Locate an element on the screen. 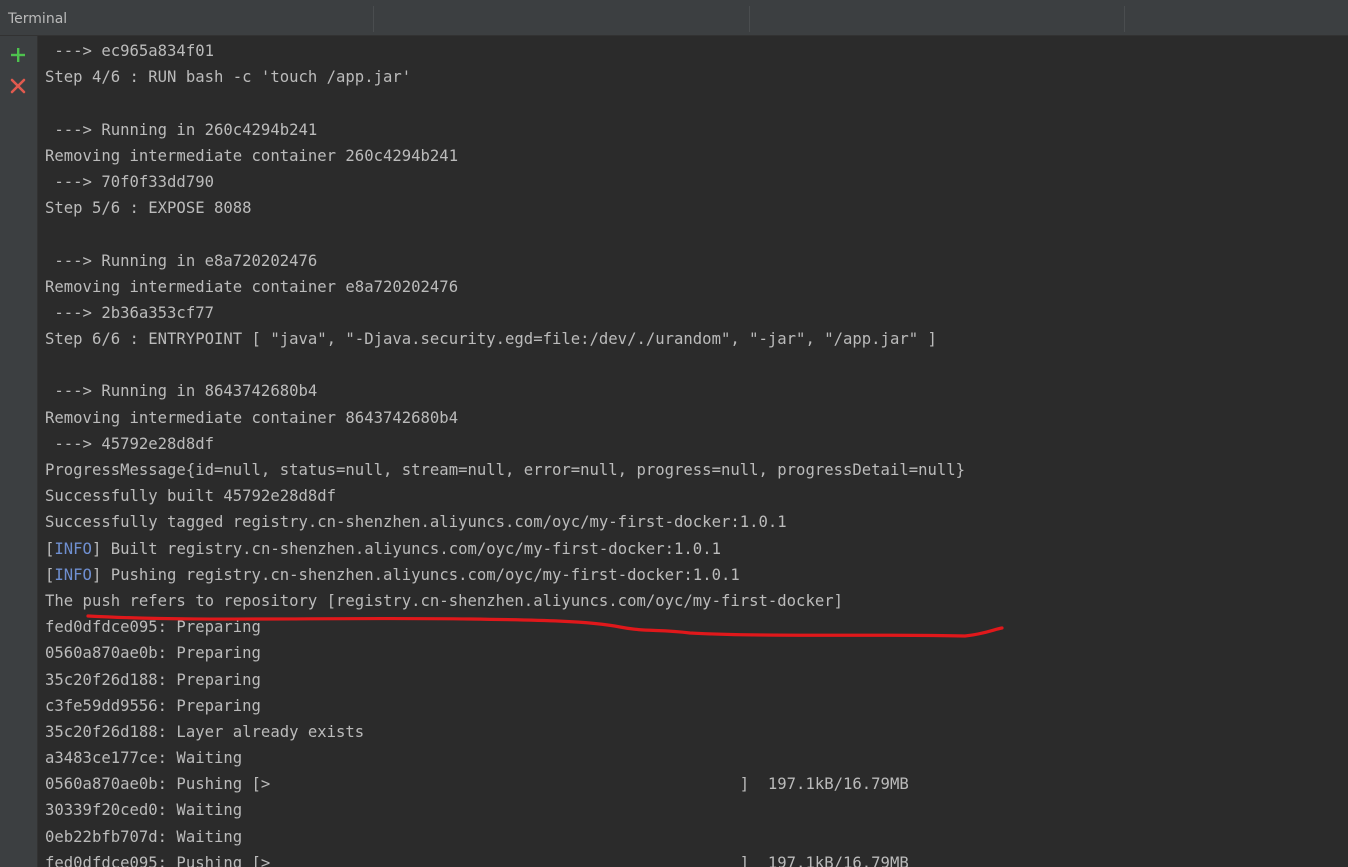  terminal-line: Successfully built 45792e28d8df is located at coordinates (191, 496).